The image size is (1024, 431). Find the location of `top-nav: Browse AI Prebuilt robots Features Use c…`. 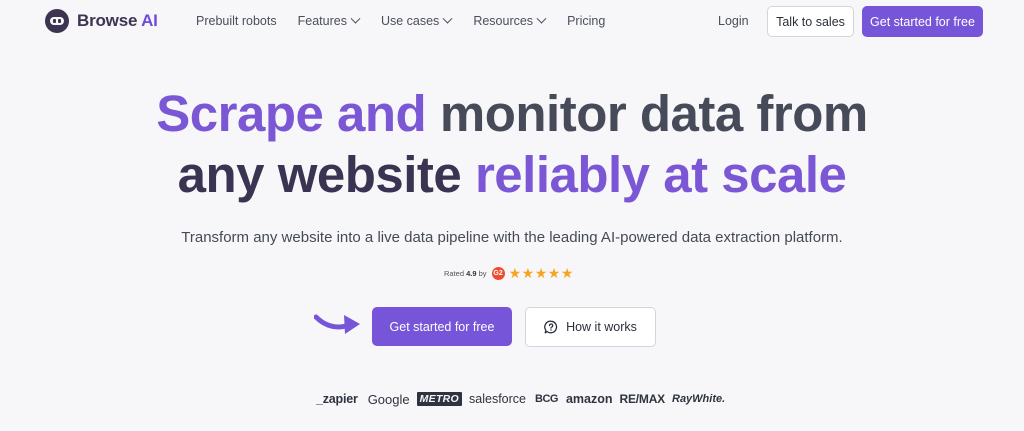

top-nav: Browse AI Prebuilt robots Features Use c… is located at coordinates (512, 22).